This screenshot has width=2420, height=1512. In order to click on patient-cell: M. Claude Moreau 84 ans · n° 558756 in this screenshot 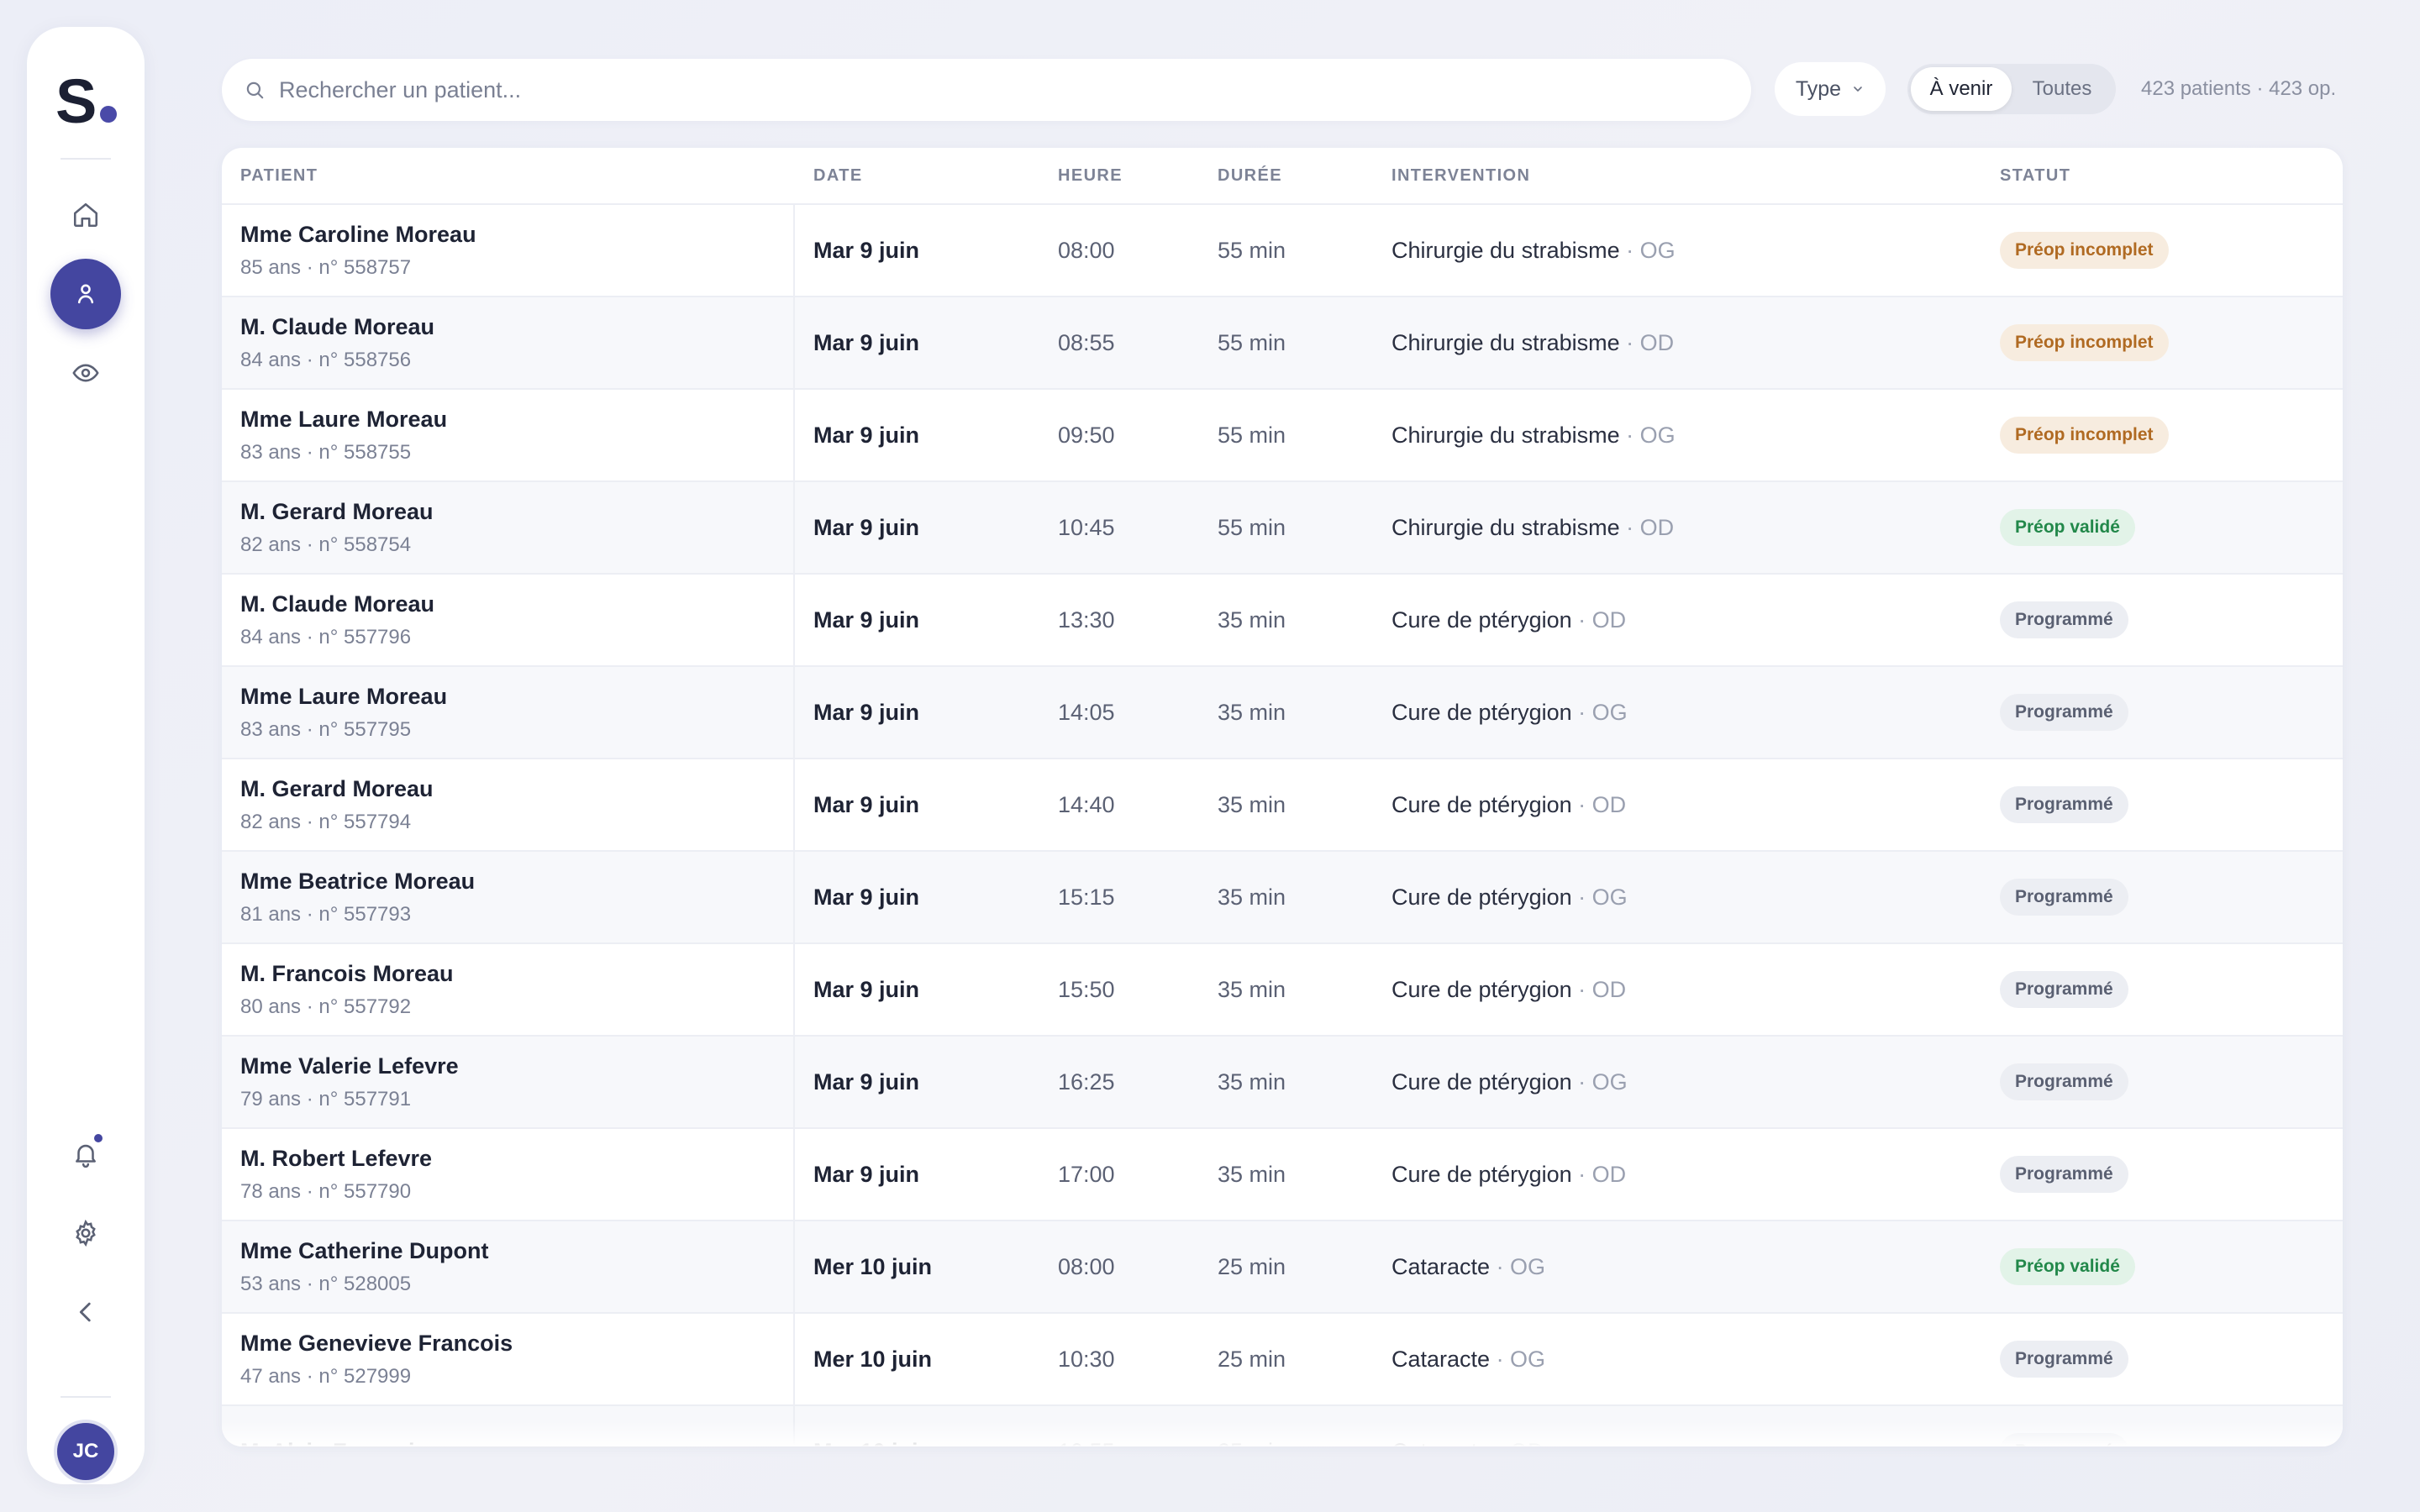, I will do `click(509, 342)`.